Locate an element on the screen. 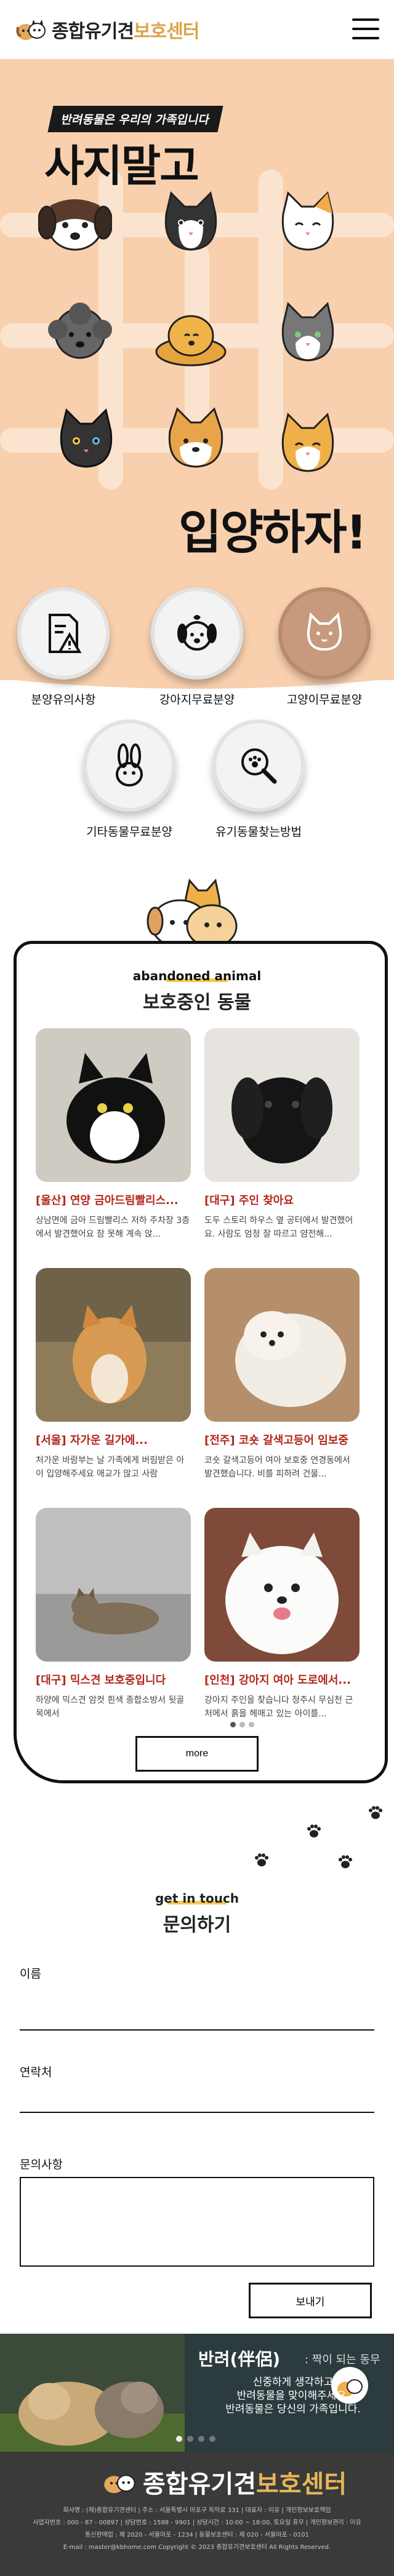  hero-title-bottom: 입양하자! is located at coordinates (273, 532).